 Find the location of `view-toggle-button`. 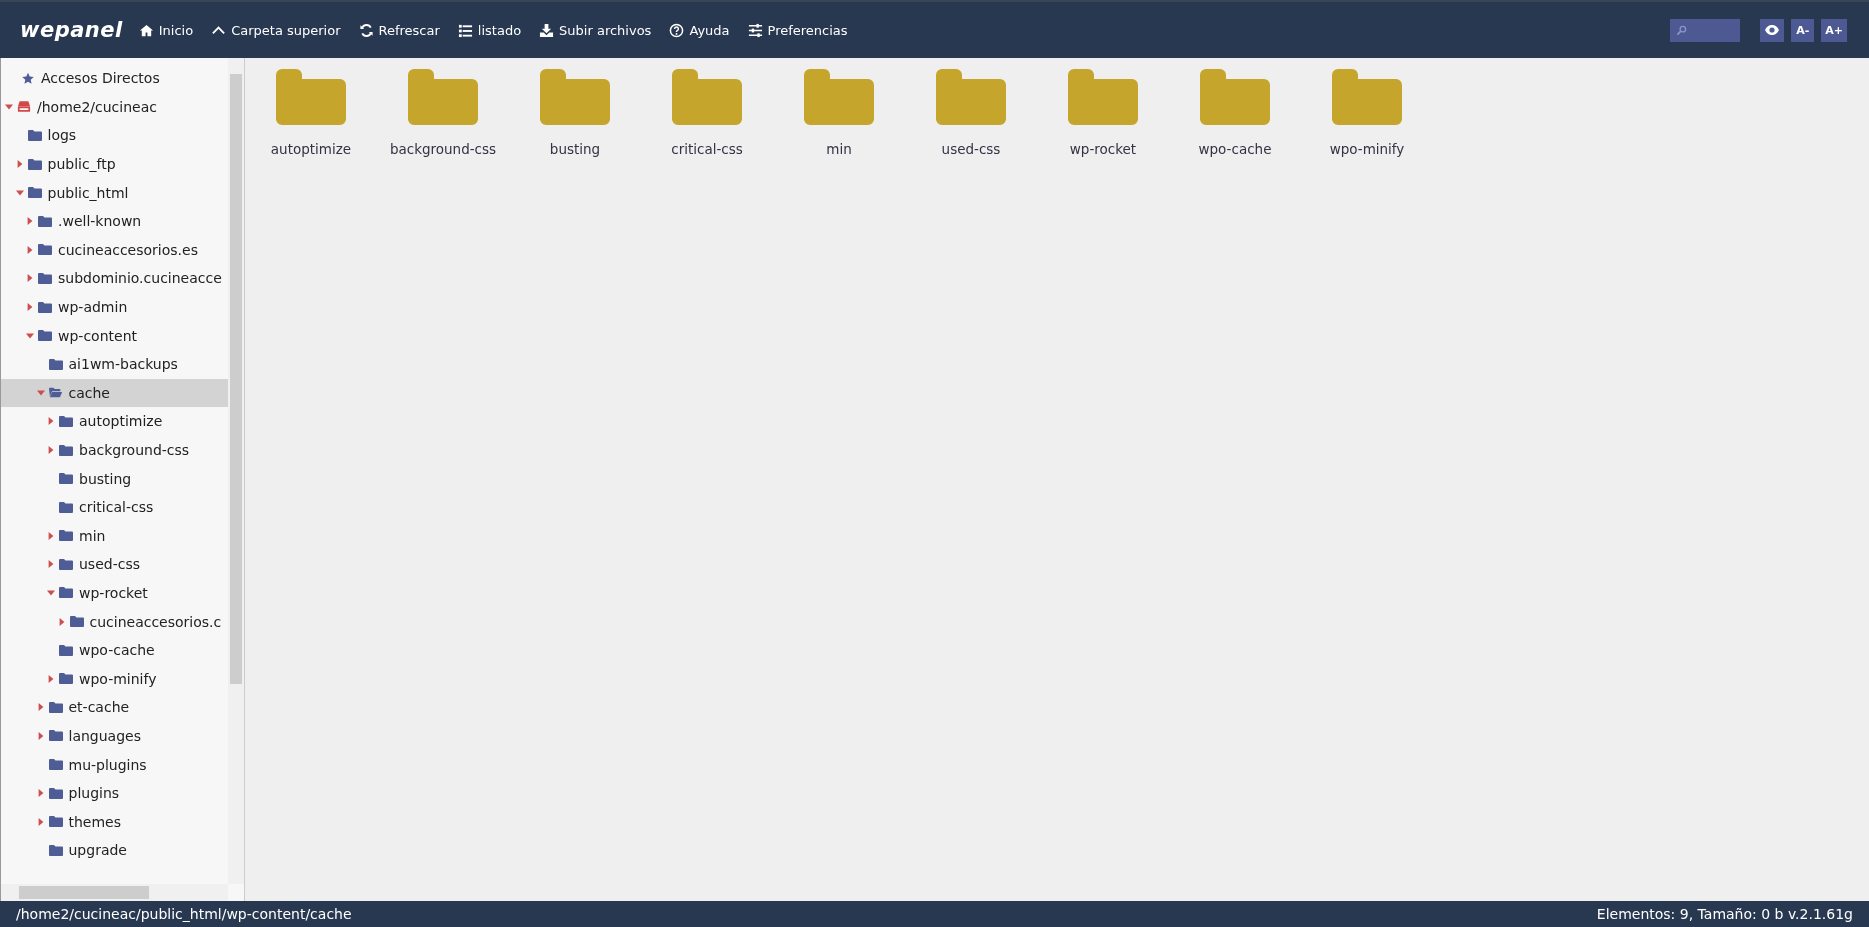

view-toggle-button is located at coordinates (1772, 30).